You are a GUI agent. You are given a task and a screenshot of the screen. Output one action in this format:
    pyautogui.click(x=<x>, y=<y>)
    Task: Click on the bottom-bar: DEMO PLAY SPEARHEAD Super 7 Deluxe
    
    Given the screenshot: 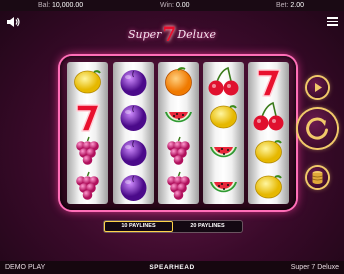 What is the action you would take?
    pyautogui.click(x=172, y=267)
    